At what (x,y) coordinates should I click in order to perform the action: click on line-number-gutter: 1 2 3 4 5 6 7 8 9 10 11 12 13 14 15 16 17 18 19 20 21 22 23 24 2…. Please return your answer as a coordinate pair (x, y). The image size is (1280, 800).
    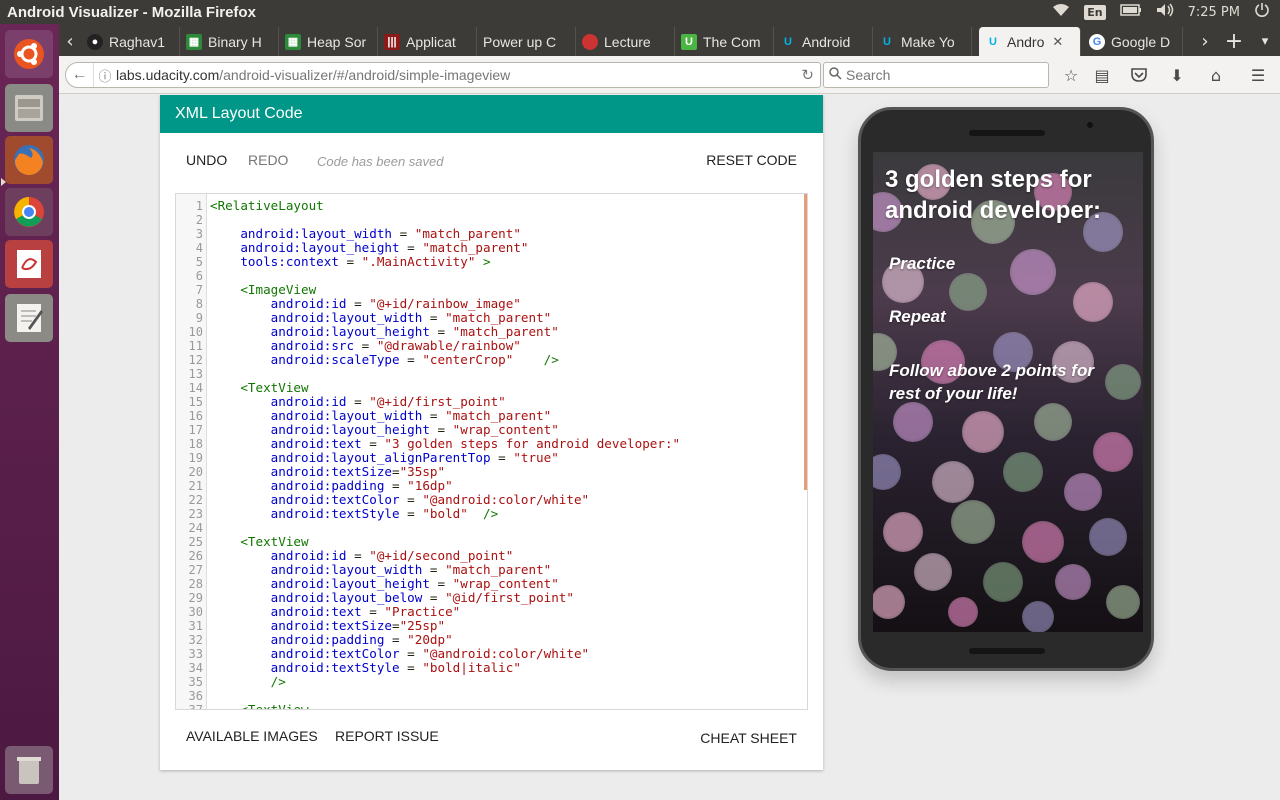
    Looking at the image, I should click on (191, 451).